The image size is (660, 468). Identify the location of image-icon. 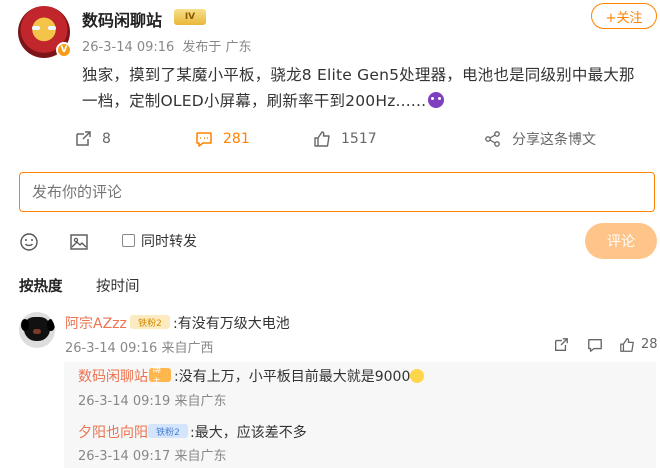
(79, 242).